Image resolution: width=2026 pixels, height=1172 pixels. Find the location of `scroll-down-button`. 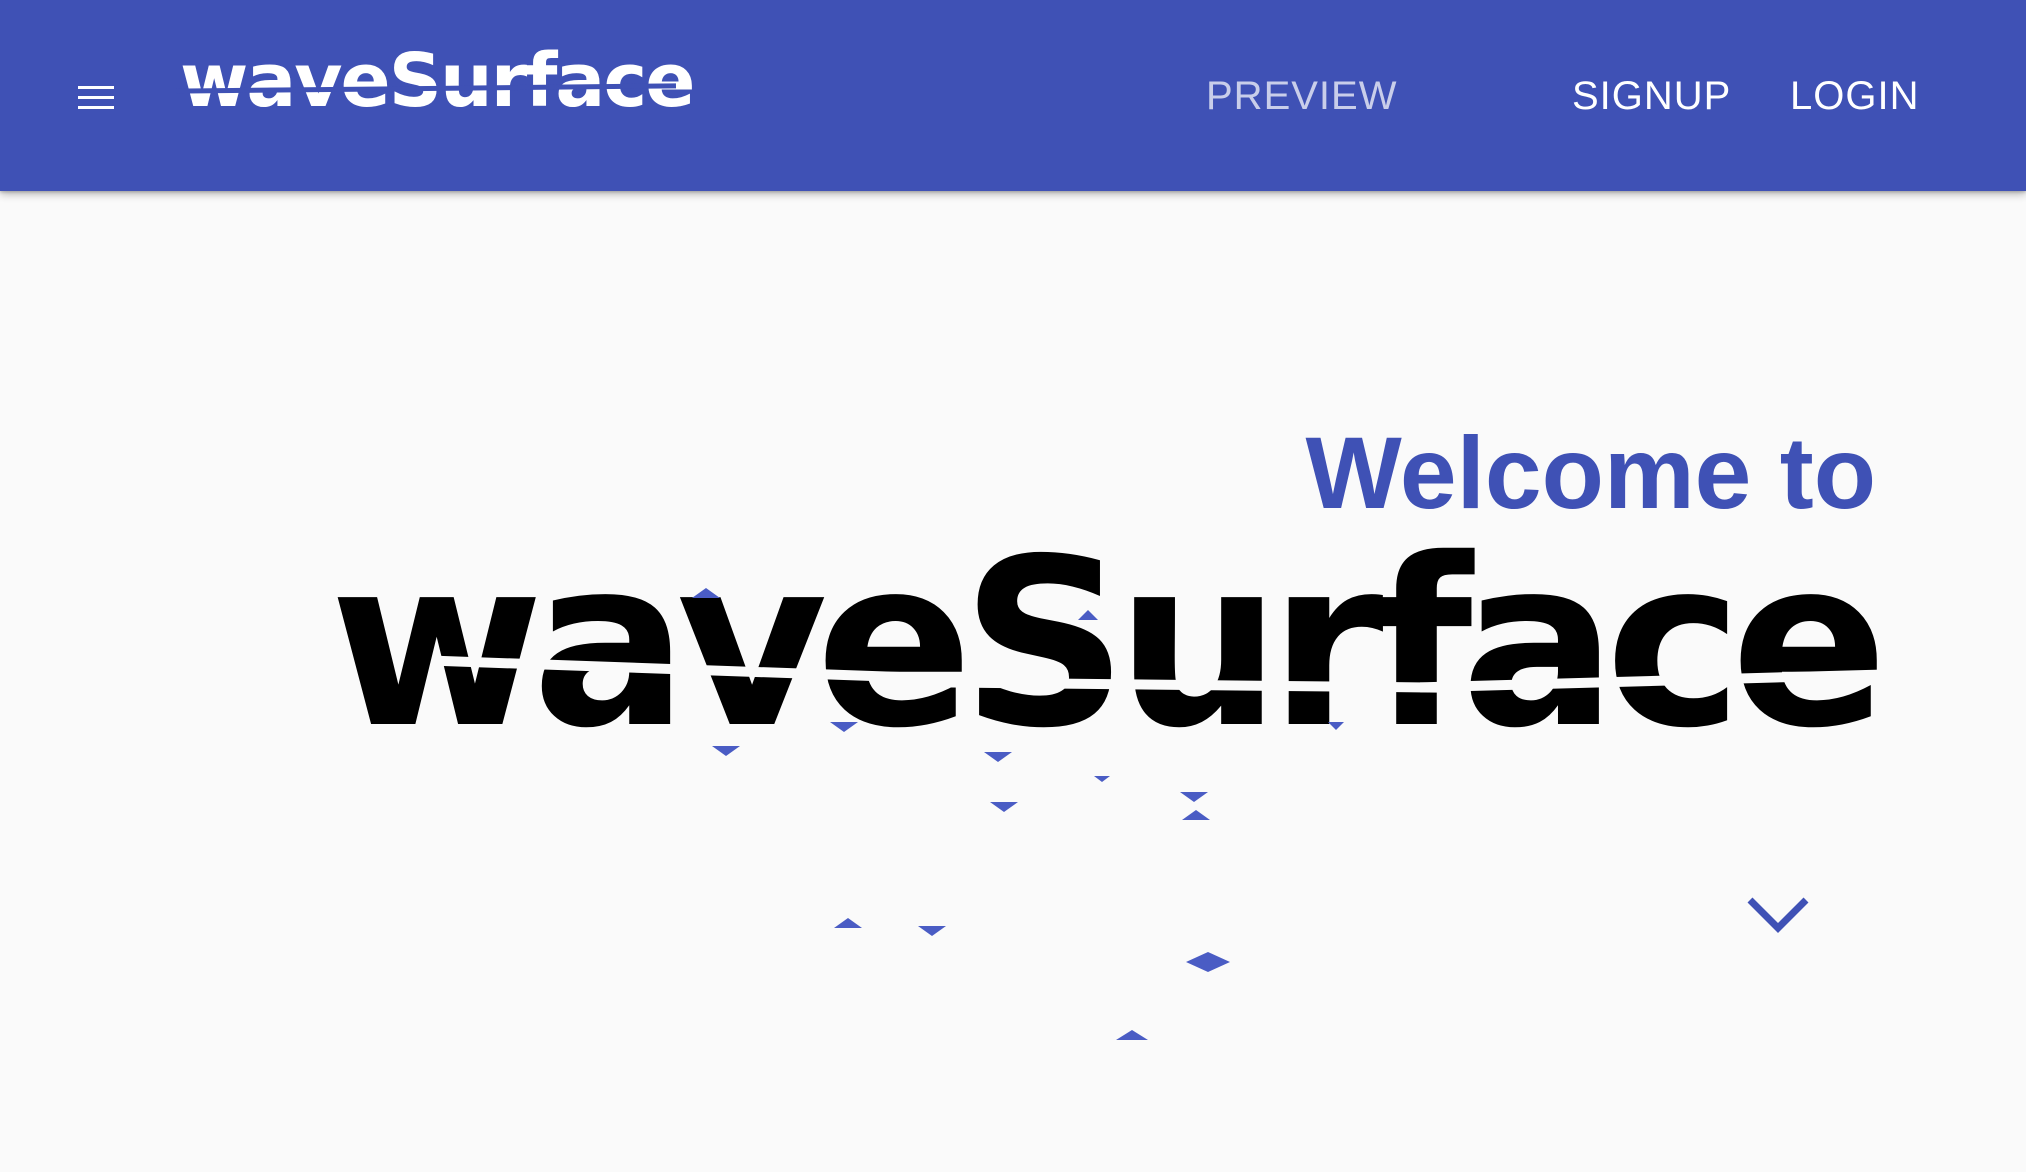

scroll-down-button is located at coordinates (1778, 912).